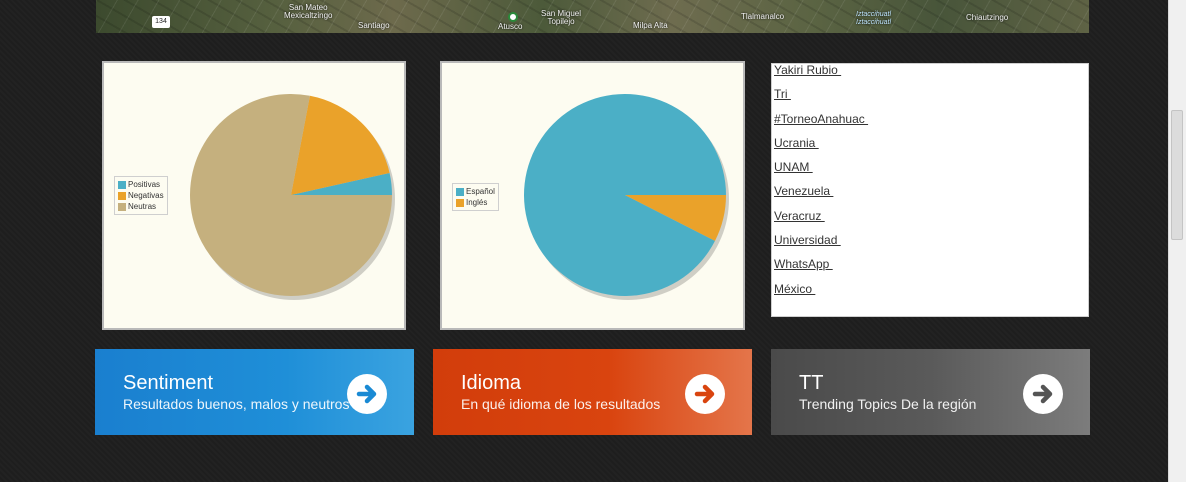  What do you see at coordinates (491, 383) in the screenshot?
I see `tile-title: Idioma` at bounding box center [491, 383].